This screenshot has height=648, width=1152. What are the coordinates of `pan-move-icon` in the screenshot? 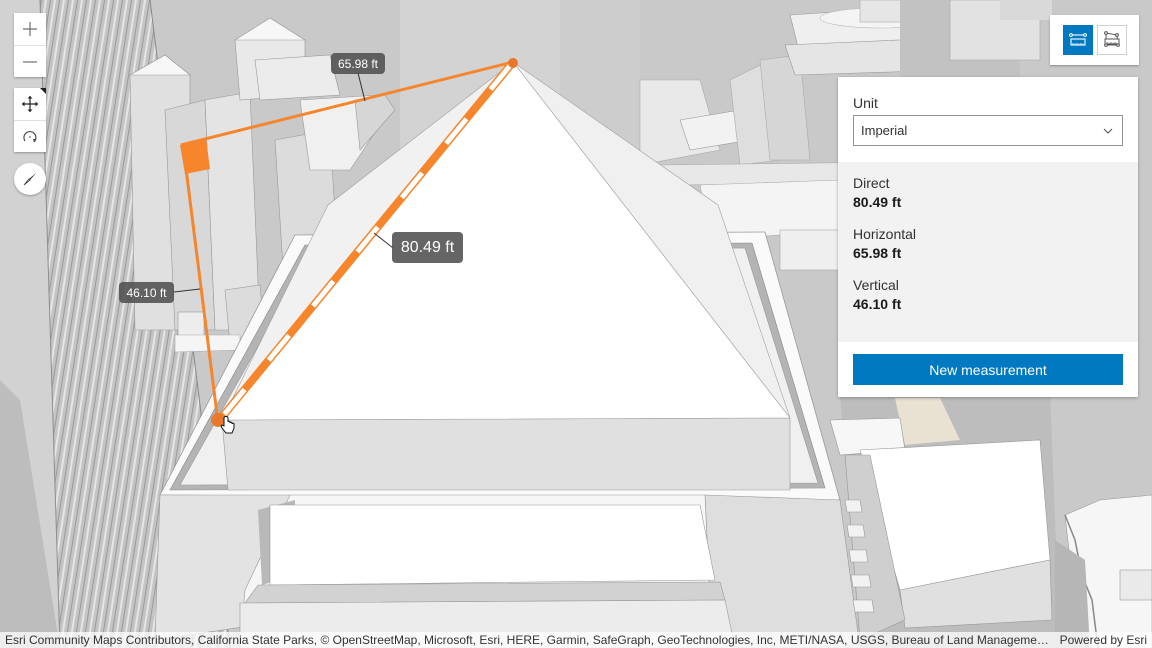 It's located at (30, 104).